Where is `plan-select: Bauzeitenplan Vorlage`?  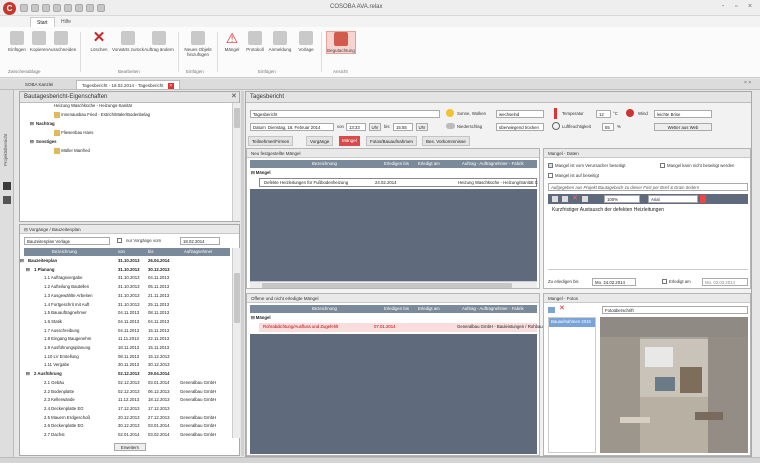 plan-select: Bauzeitenplan Vorlage is located at coordinates (67, 241).